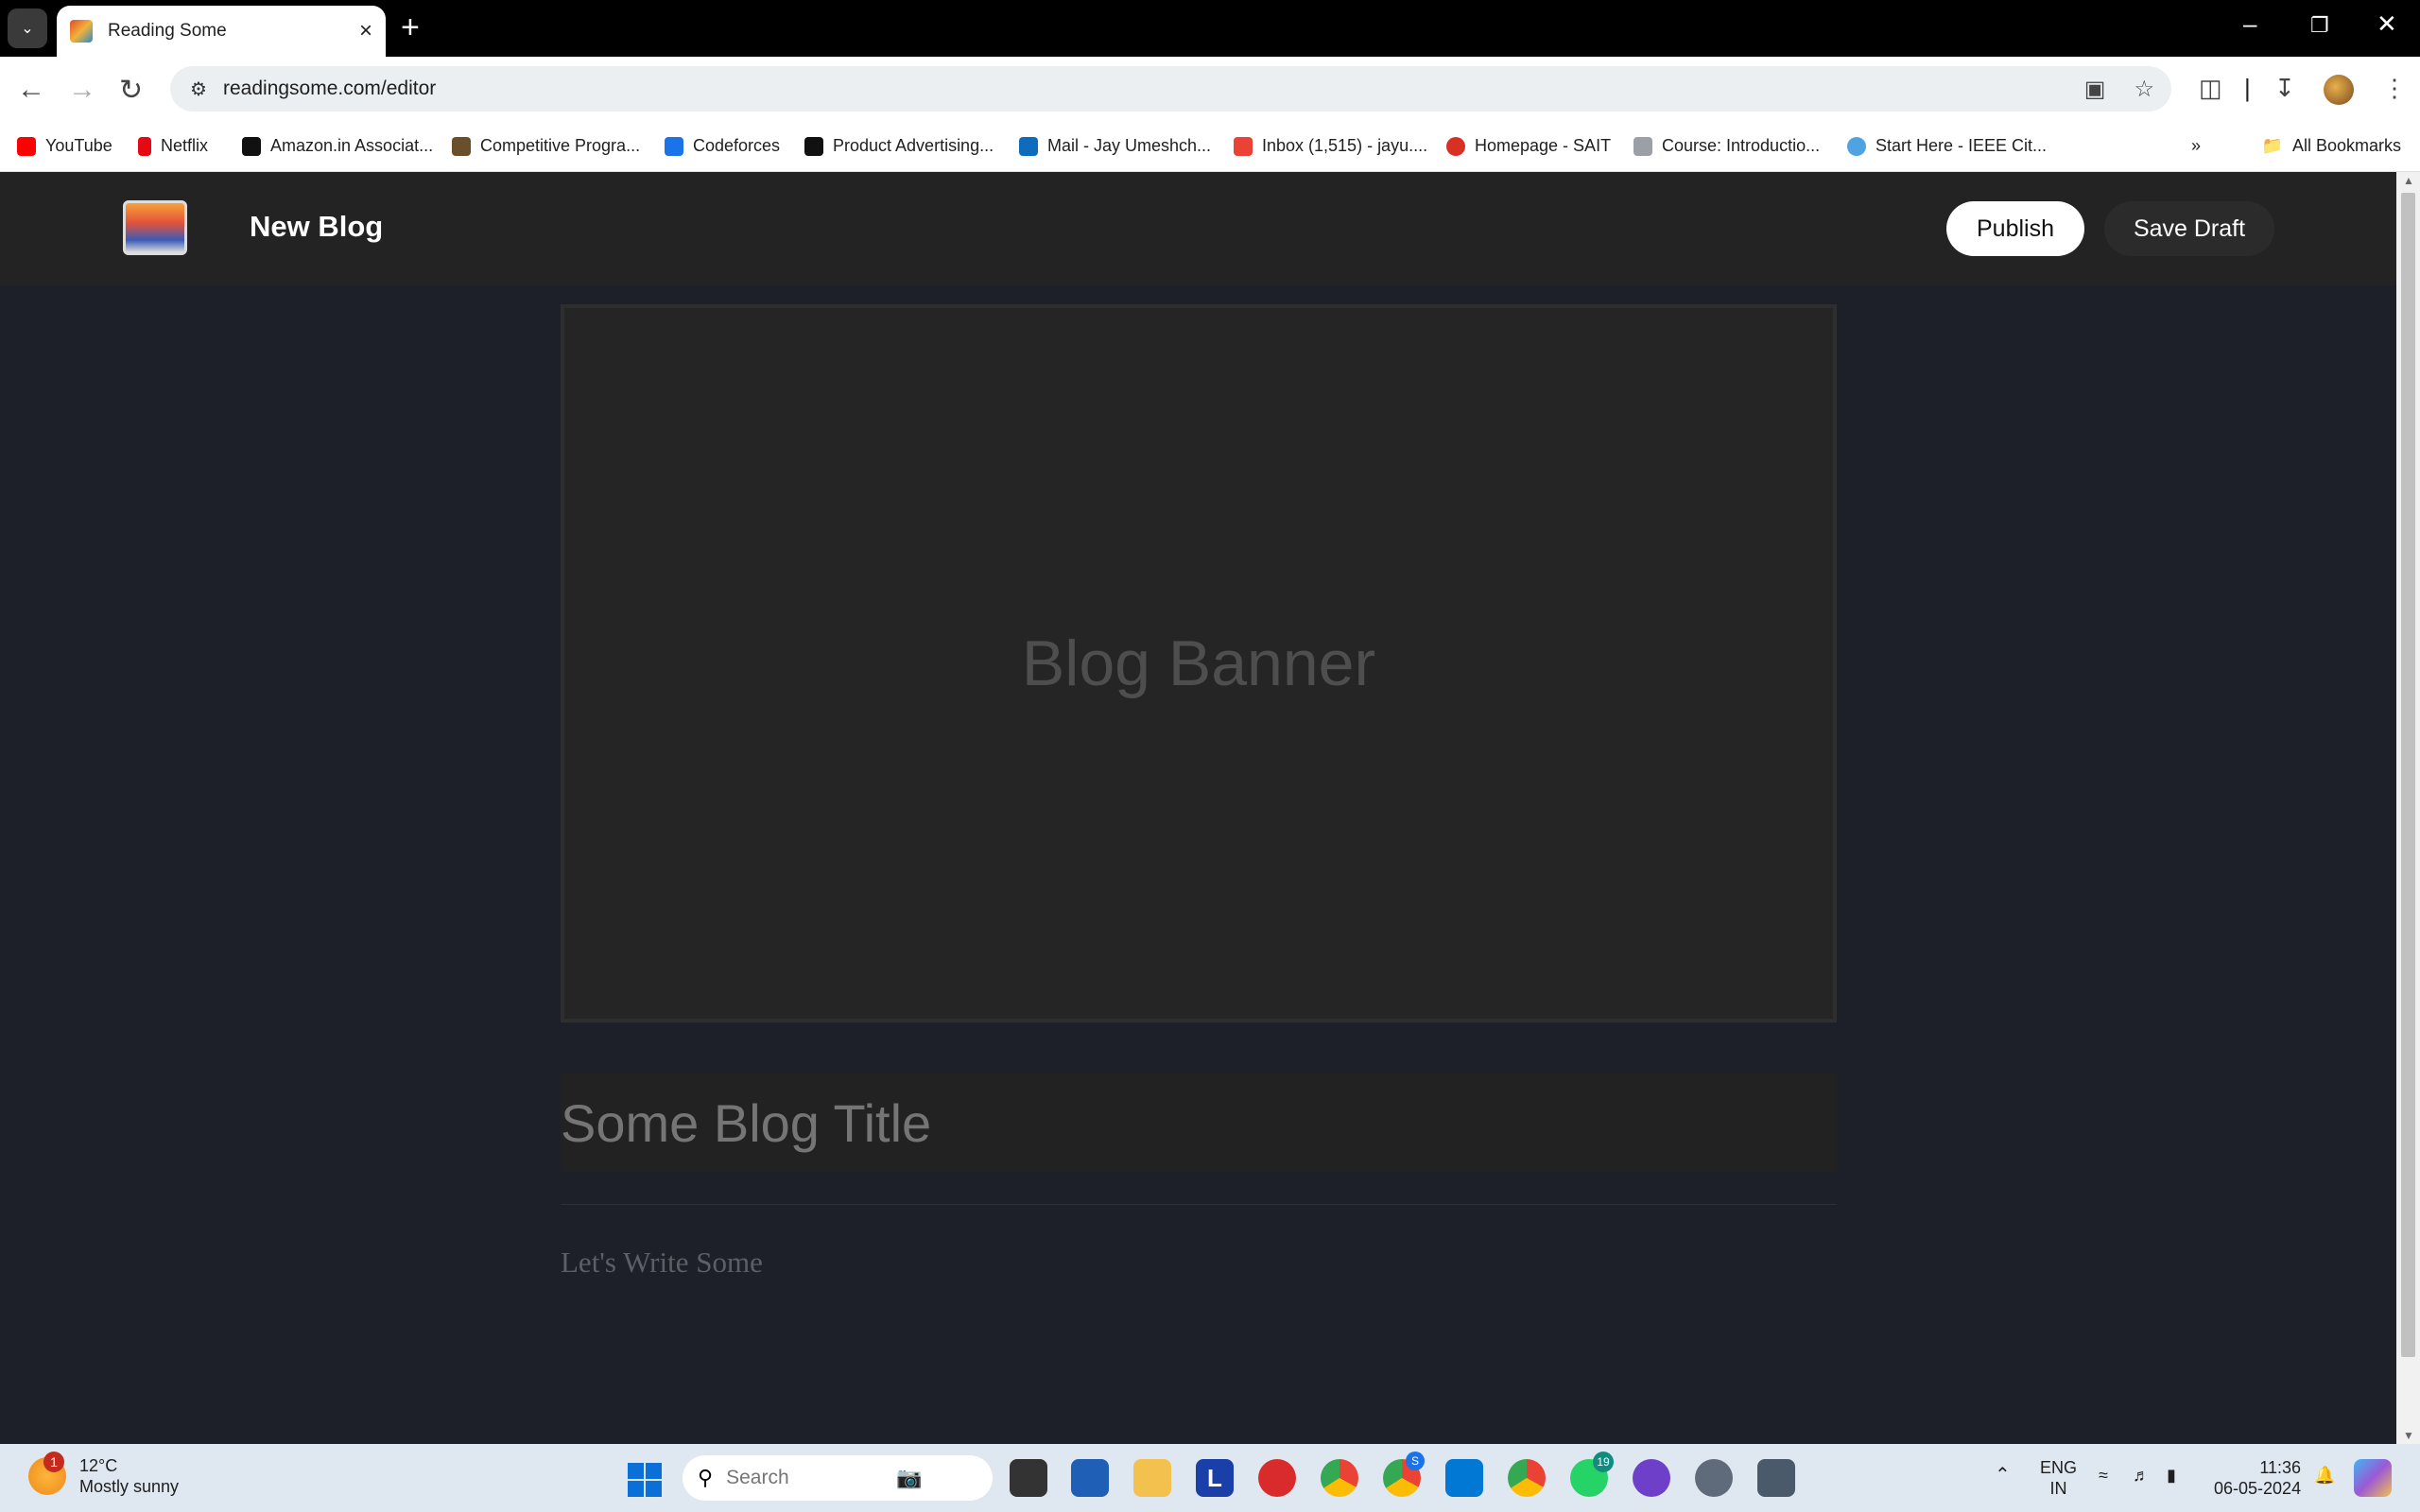 Image resolution: width=2420 pixels, height=1512 pixels. Describe the element at coordinates (2284, 88) in the screenshot. I see `download-icon: ↧` at that location.